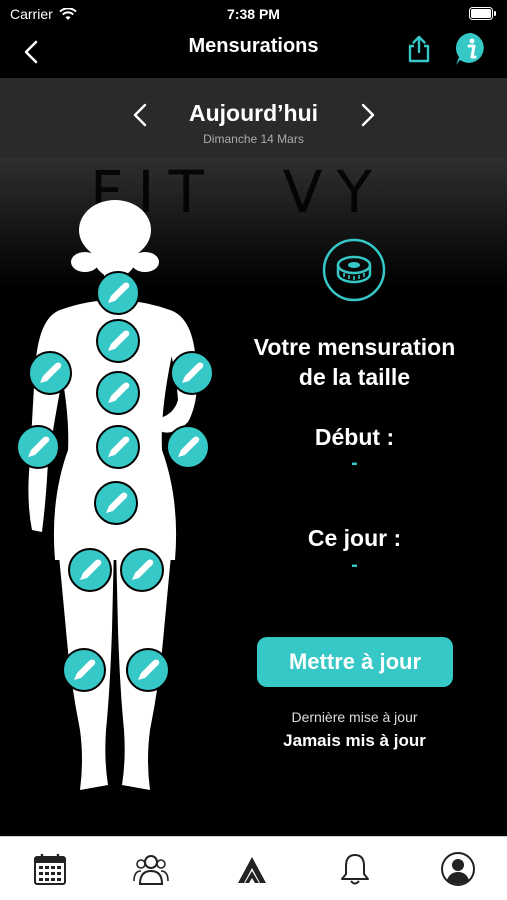  Describe the element at coordinates (354, 565) in the screenshot. I see `today-value: -` at that location.